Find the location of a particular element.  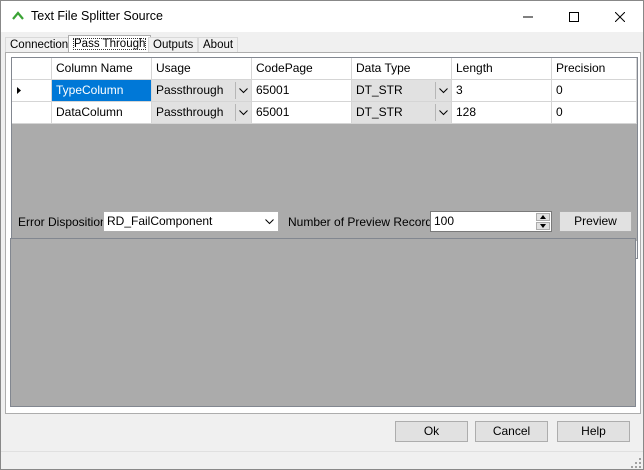

cell-length: 3 is located at coordinates (502, 91).